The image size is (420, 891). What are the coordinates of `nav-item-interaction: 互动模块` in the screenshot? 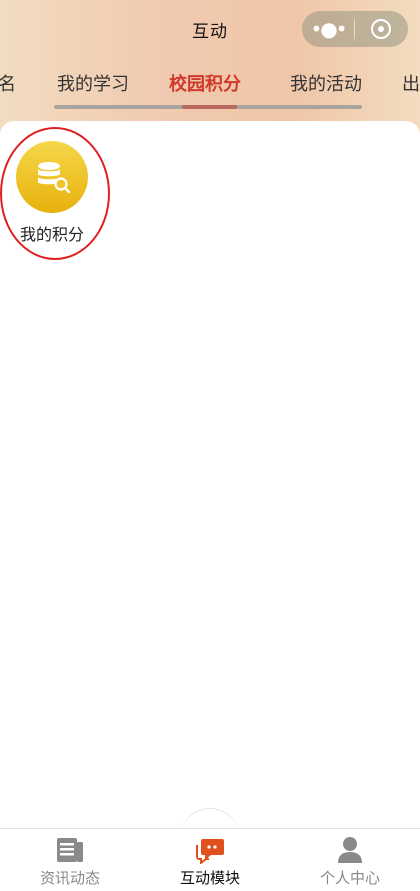 It's located at (210, 860).